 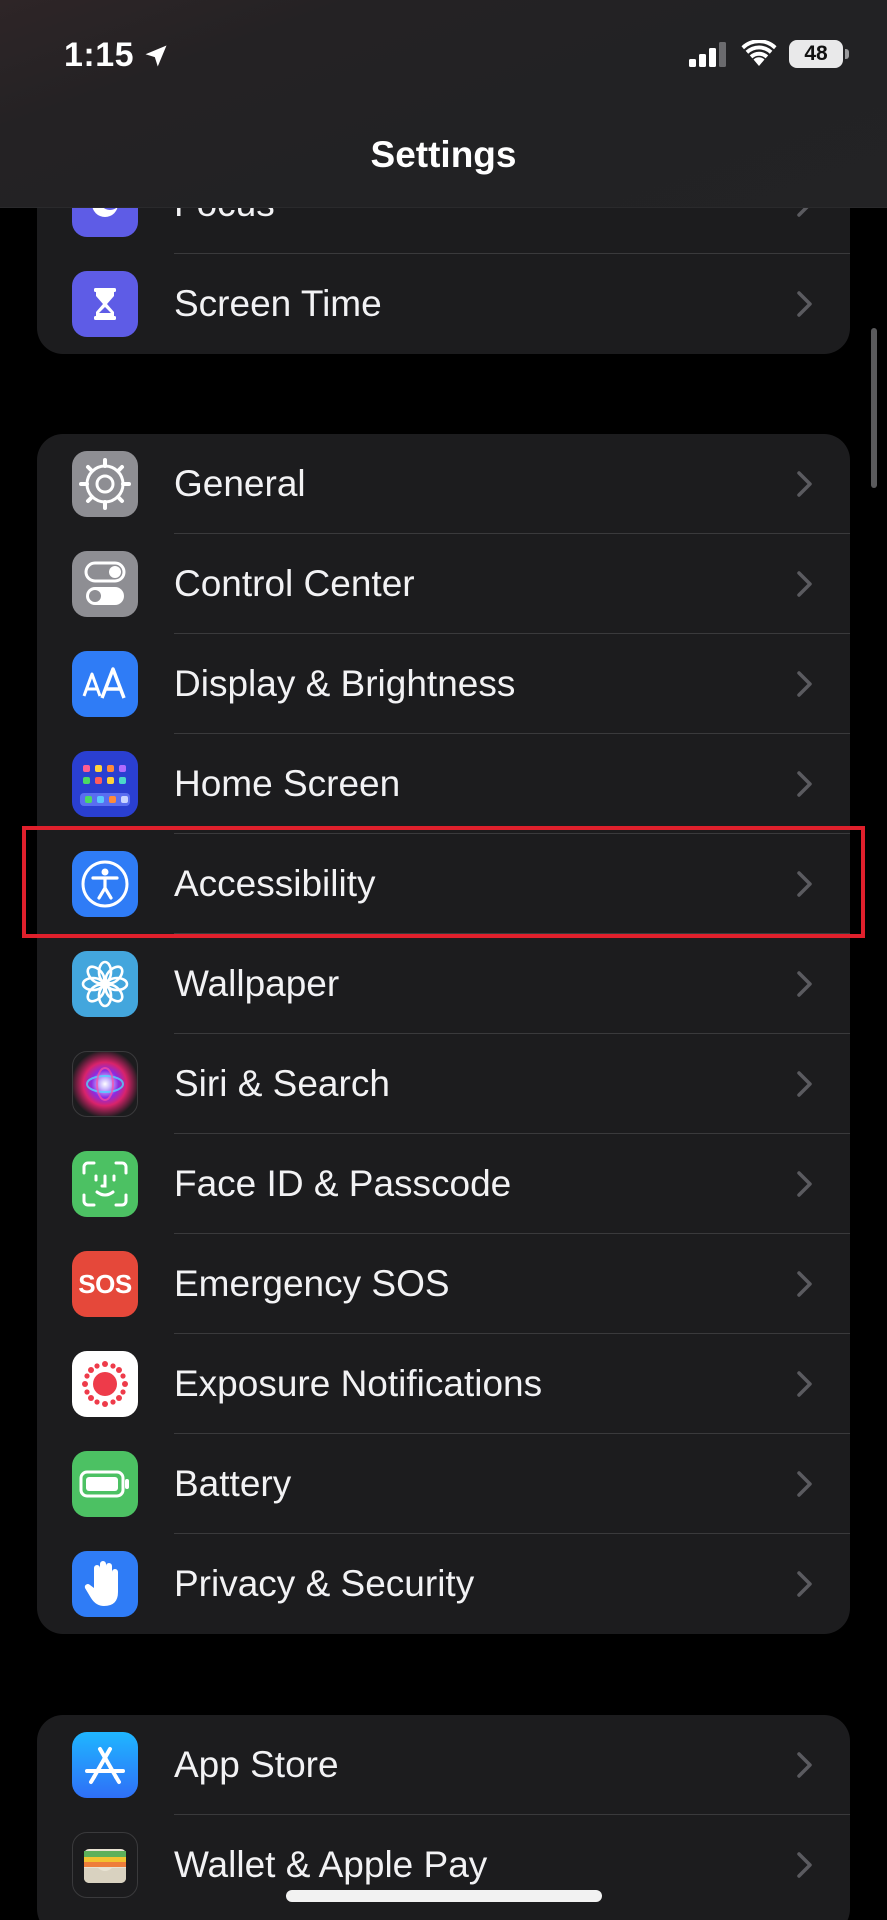 What do you see at coordinates (105, 484) in the screenshot?
I see `gear-icon` at bounding box center [105, 484].